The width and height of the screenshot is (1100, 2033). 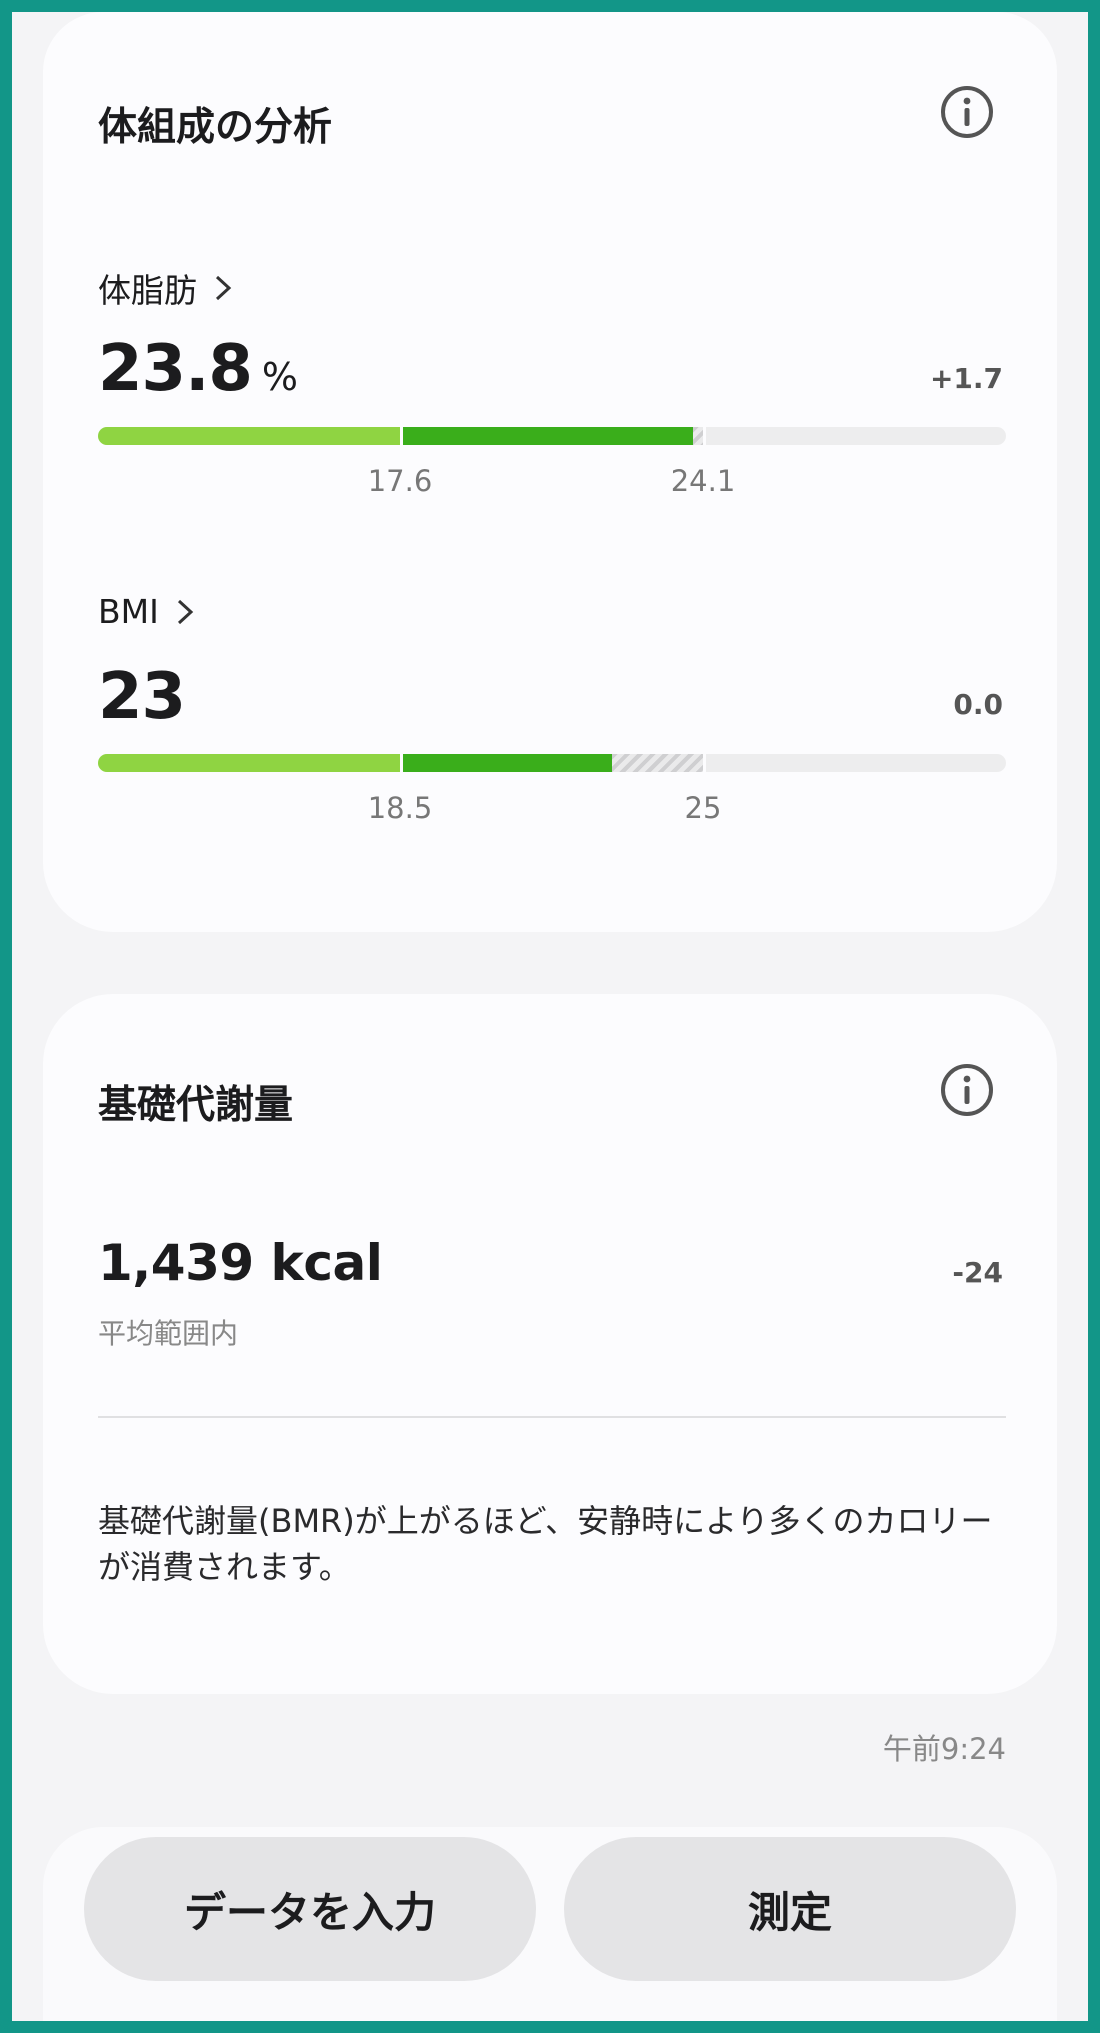 I want to click on bmr-value: 1,439 kcal, so click(x=240, y=1263).